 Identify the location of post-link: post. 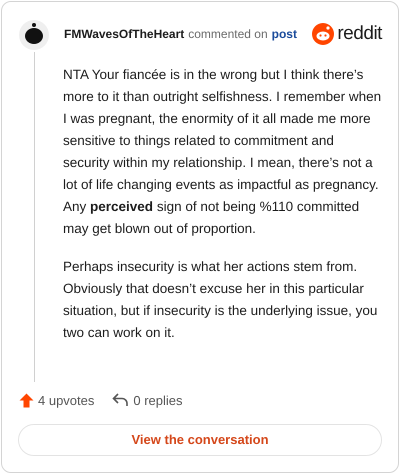
(284, 34).